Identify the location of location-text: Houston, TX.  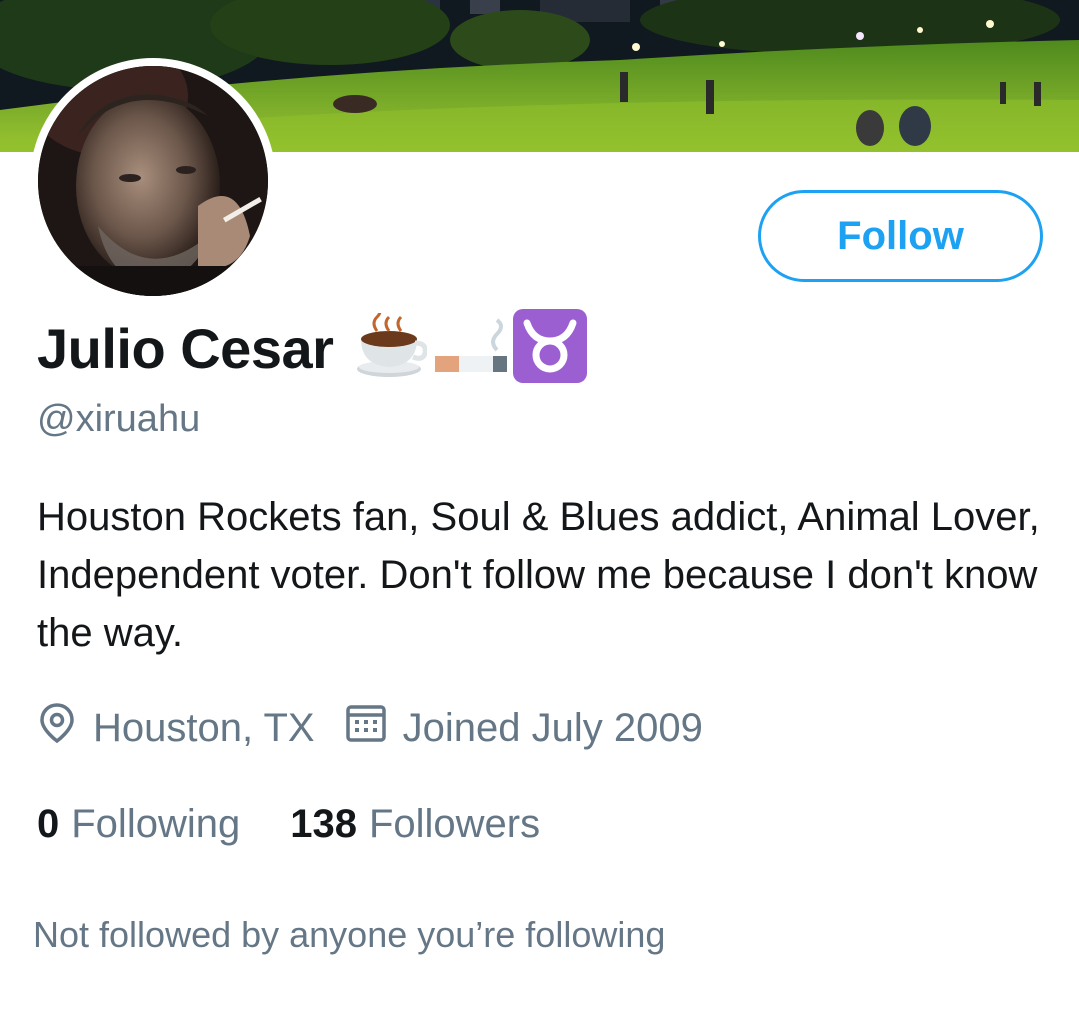
(204, 727).